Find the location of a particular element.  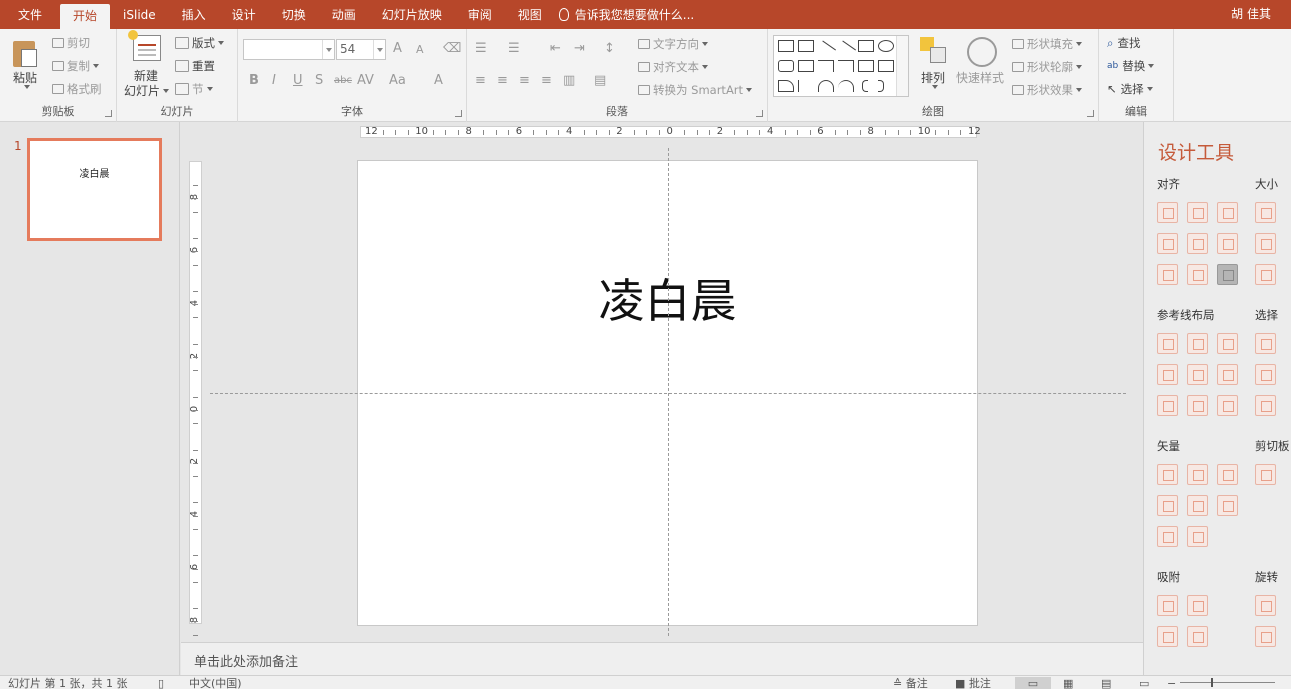

smartart-button: 转换为 SmartArt is located at coordinates (695, 90).